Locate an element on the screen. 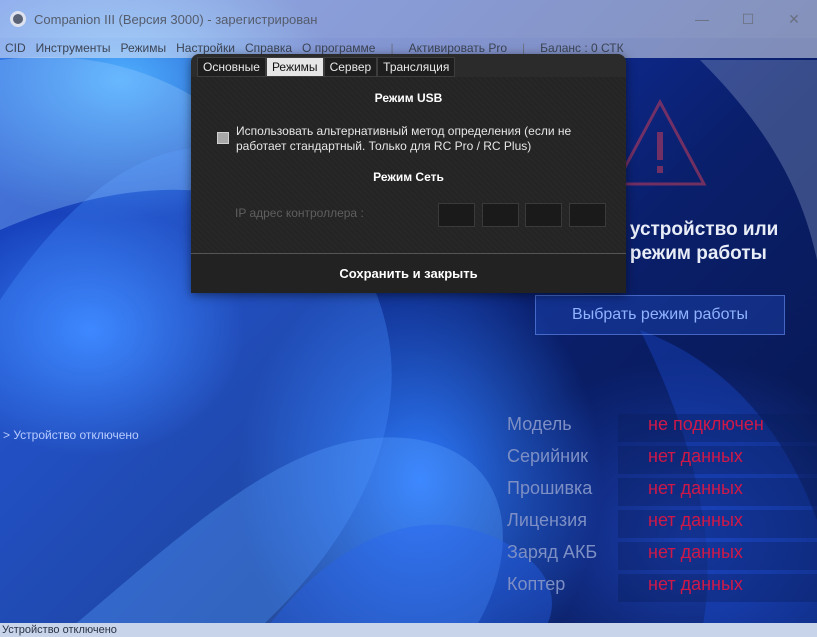 The height and width of the screenshot is (637, 817). status-bar: Устройство отключено is located at coordinates (408, 630).